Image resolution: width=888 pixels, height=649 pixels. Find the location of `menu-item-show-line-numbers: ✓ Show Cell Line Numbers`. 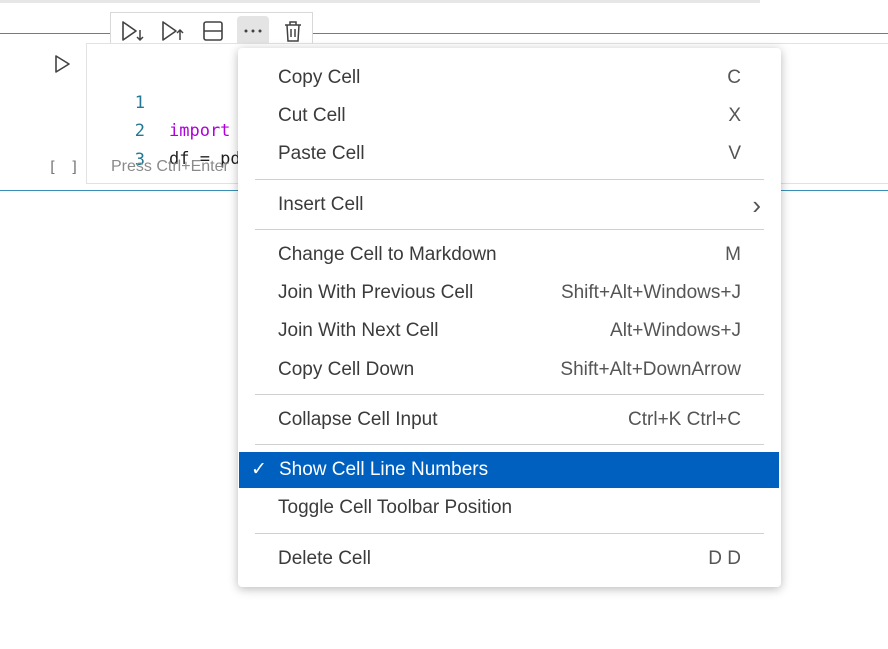

menu-item-show-line-numbers: ✓ Show Cell Line Numbers is located at coordinates (509, 470).